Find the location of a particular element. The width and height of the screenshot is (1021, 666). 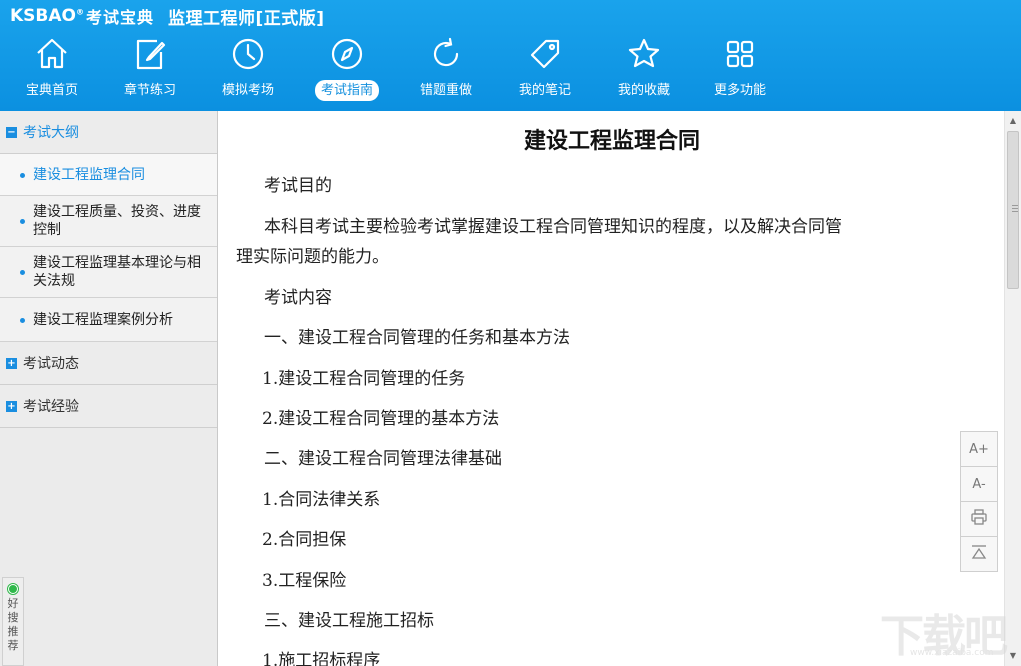

nav-home: 宝典首页 is located at coordinates (52, 69).